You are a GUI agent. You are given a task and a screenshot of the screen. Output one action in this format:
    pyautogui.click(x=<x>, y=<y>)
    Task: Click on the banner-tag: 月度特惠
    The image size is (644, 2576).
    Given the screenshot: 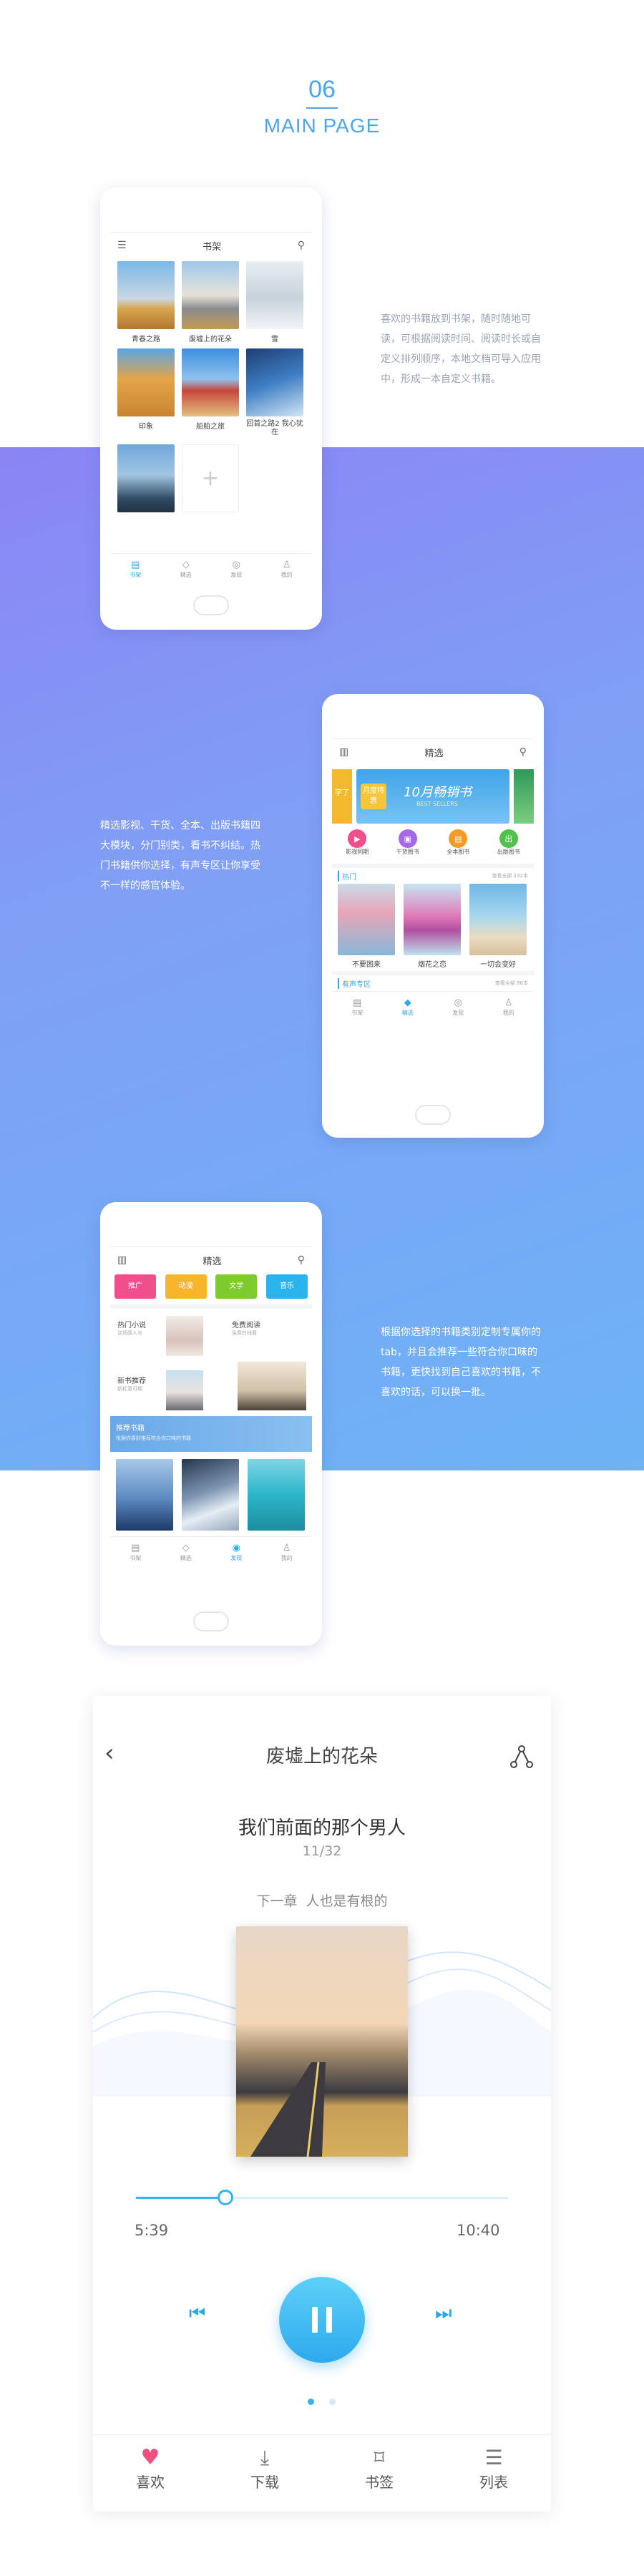 What is the action you would take?
    pyautogui.click(x=373, y=796)
    